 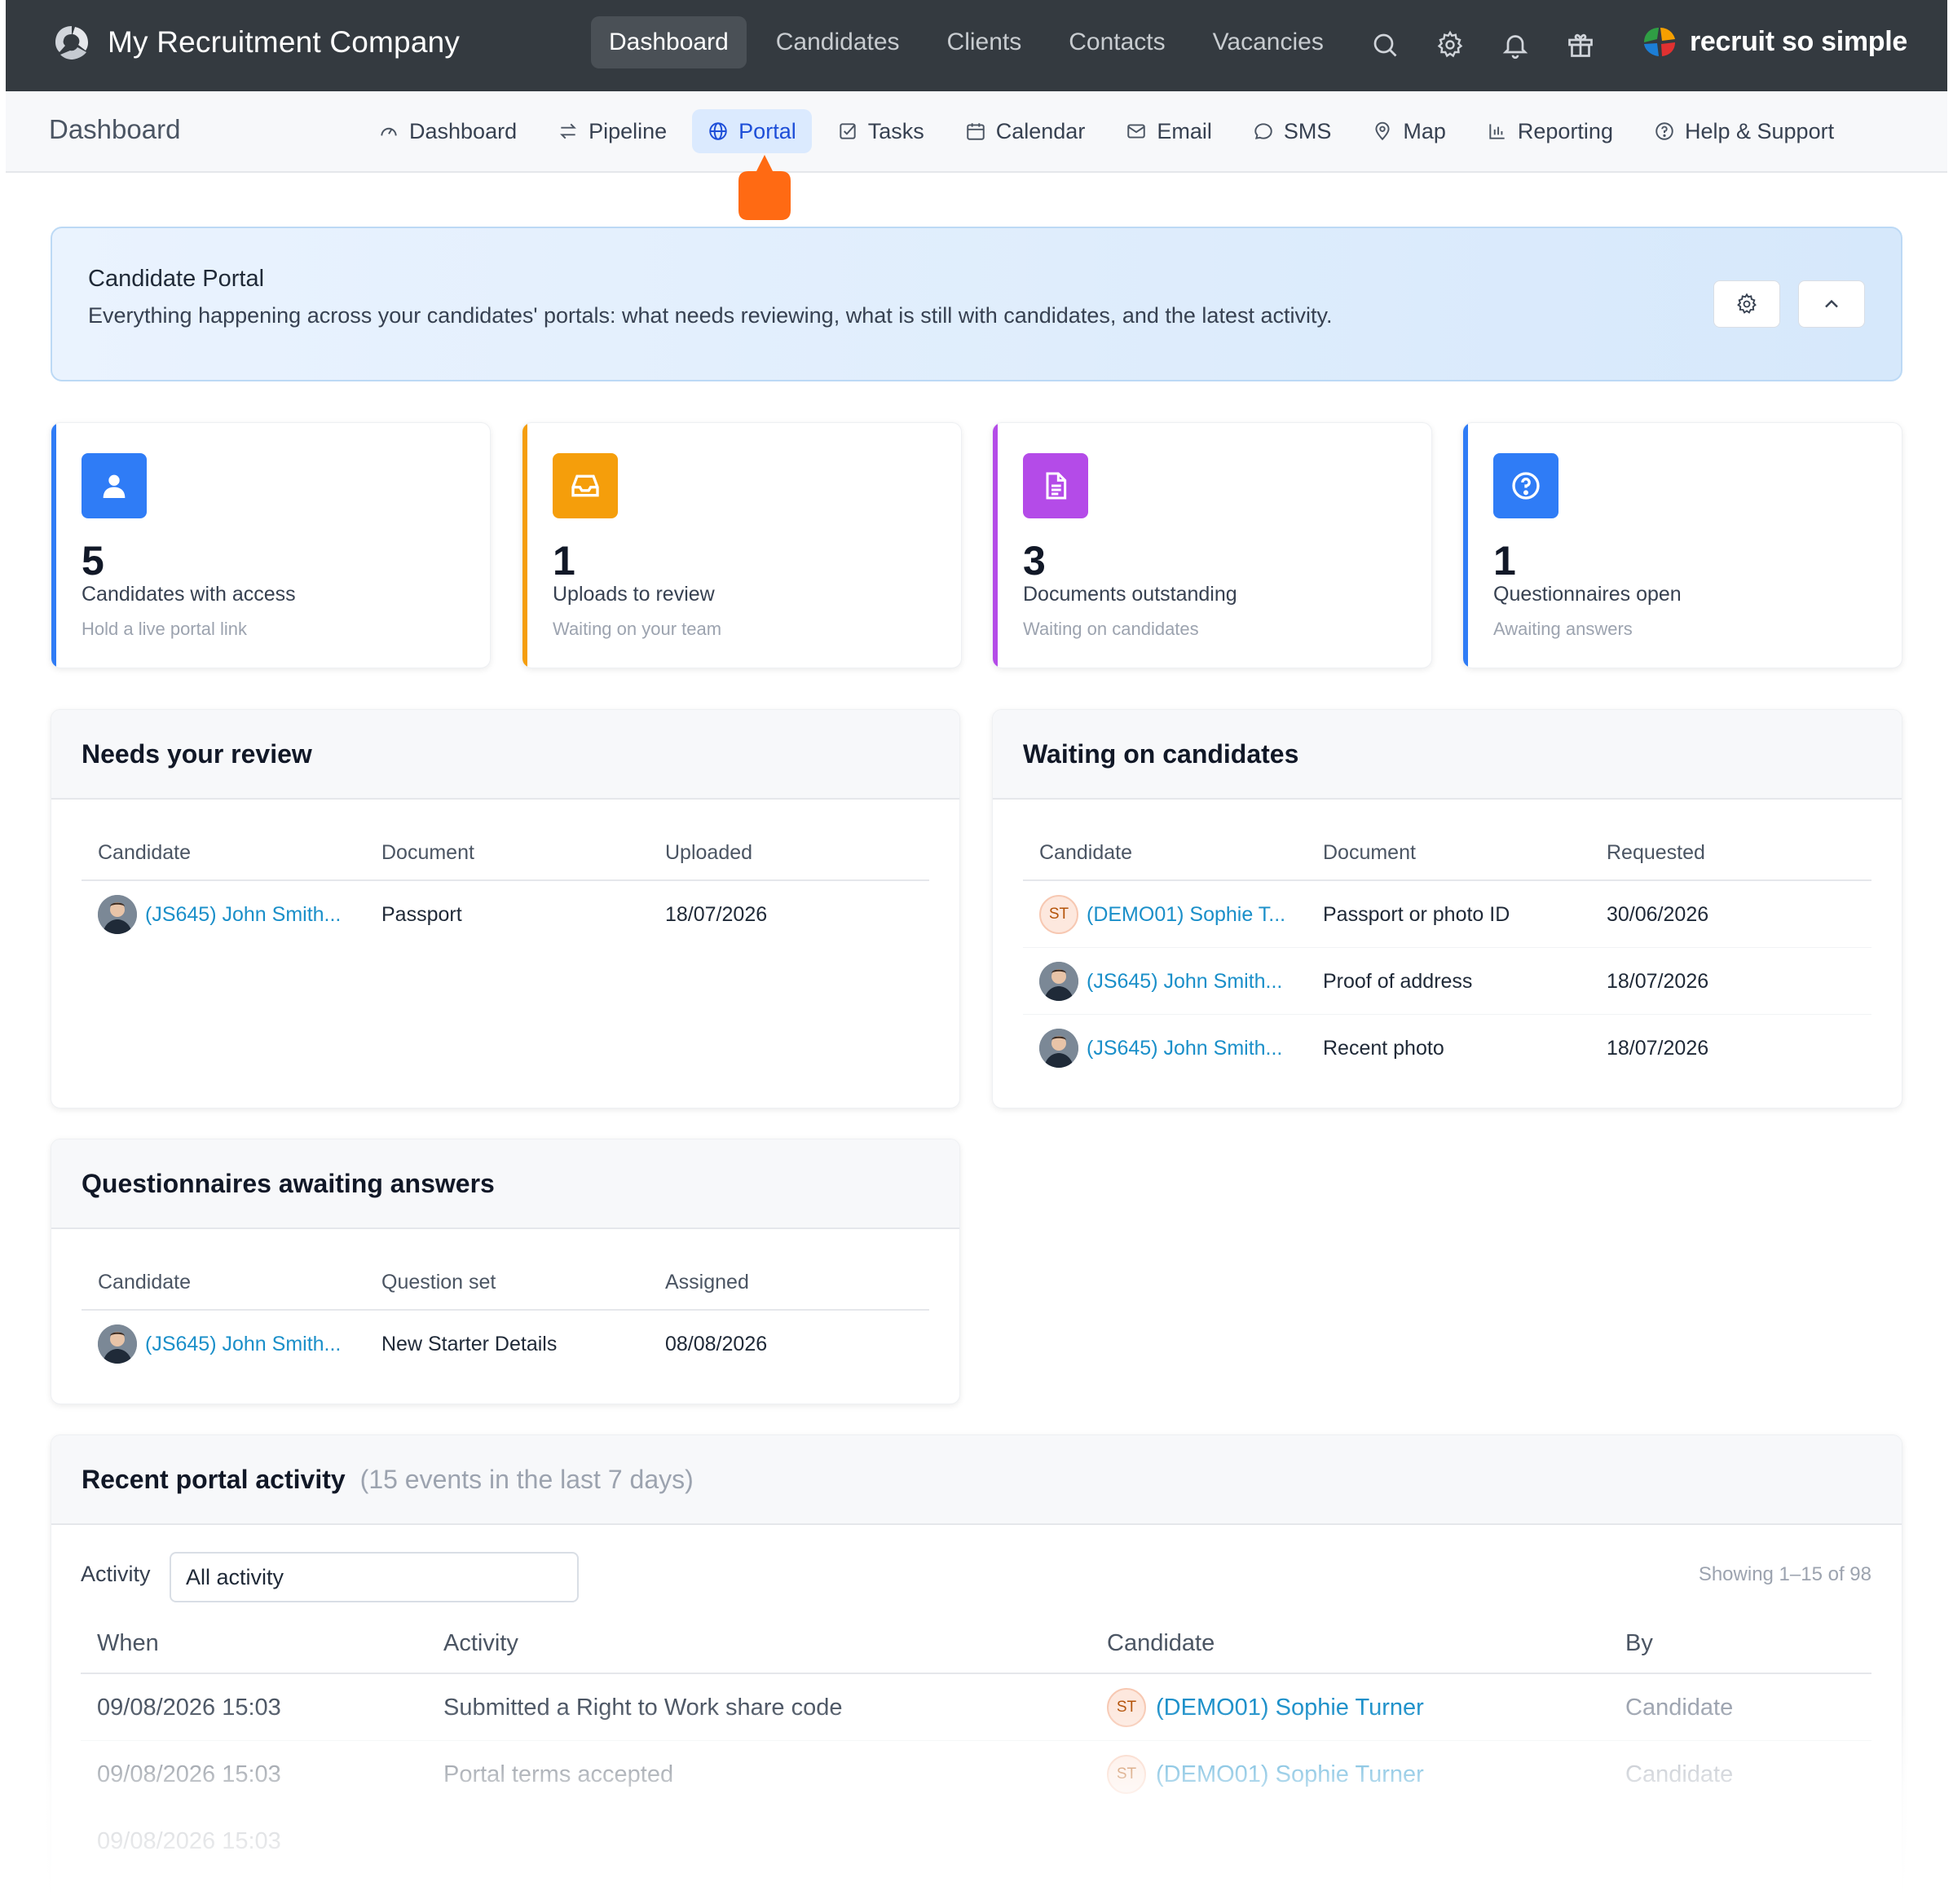 I want to click on by-cell: Candidate, so click(x=1679, y=1774).